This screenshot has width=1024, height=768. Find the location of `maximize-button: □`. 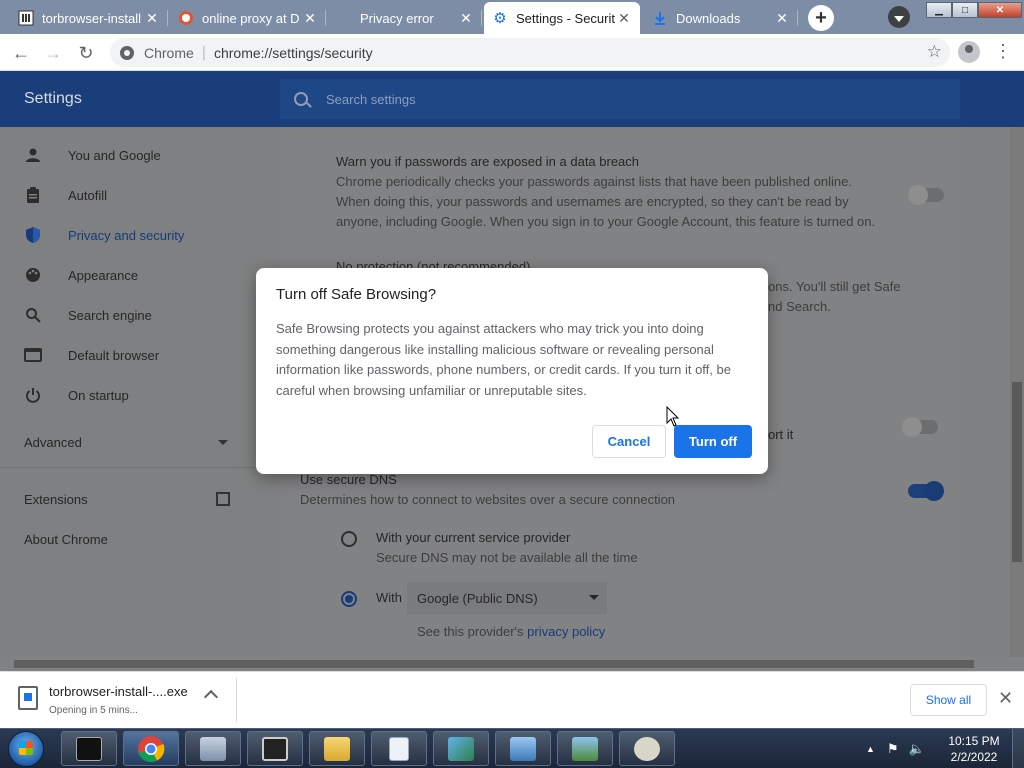

maximize-button: □ is located at coordinates (965, 10).